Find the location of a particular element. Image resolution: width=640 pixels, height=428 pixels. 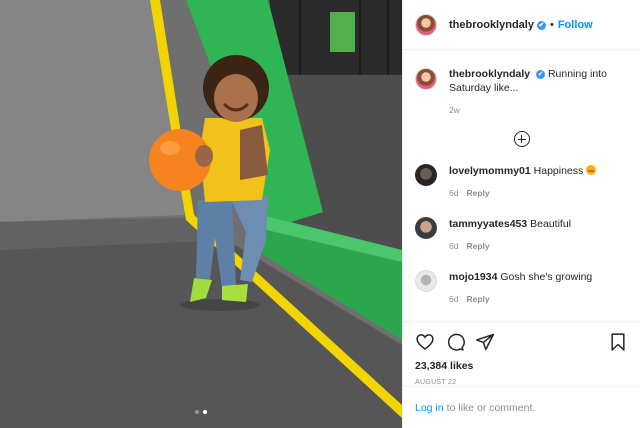

comment-item: tammyyates453 Beautiful 6d Reply is located at coordinates (521, 235).